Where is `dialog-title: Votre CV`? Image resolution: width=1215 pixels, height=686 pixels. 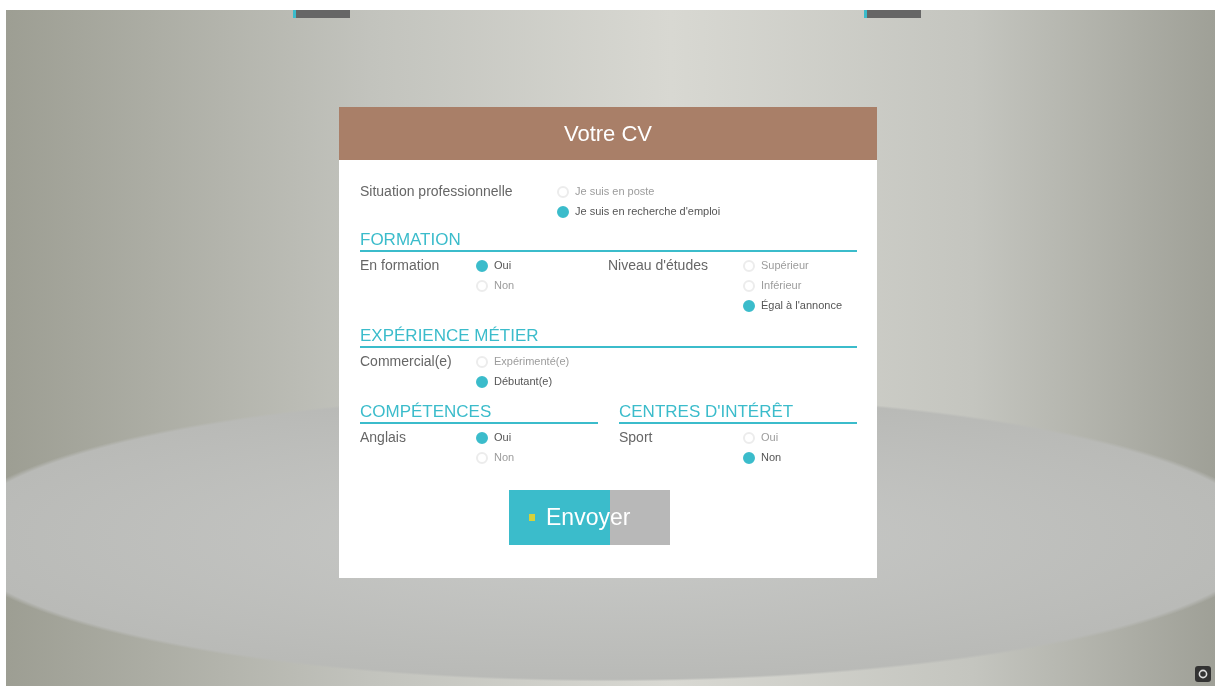 dialog-title: Votre CV is located at coordinates (608, 133).